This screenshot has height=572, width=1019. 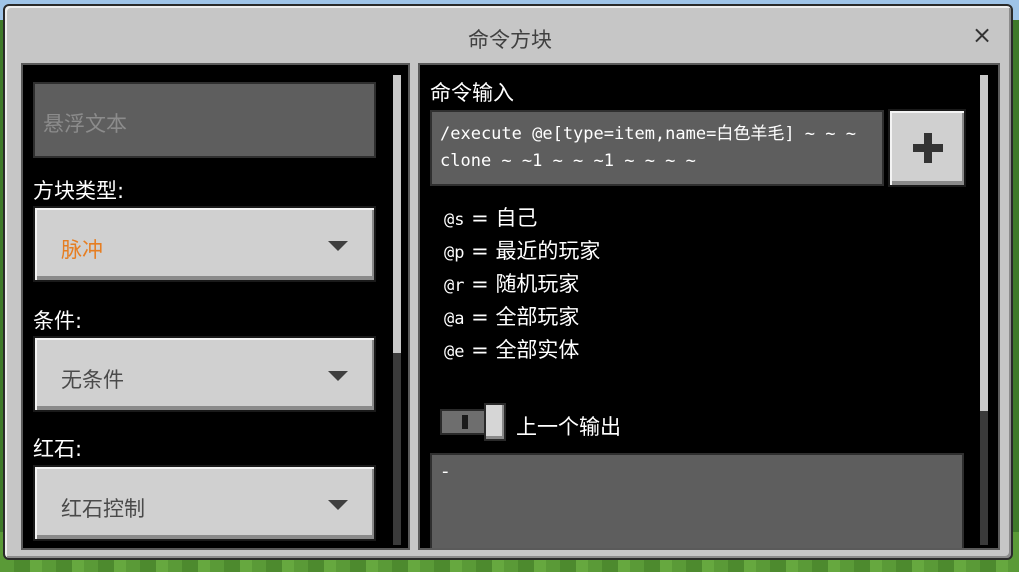 What do you see at coordinates (79, 191) in the screenshot?
I see `block-type-label: 方块类型:` at bounding box center [79, 191].